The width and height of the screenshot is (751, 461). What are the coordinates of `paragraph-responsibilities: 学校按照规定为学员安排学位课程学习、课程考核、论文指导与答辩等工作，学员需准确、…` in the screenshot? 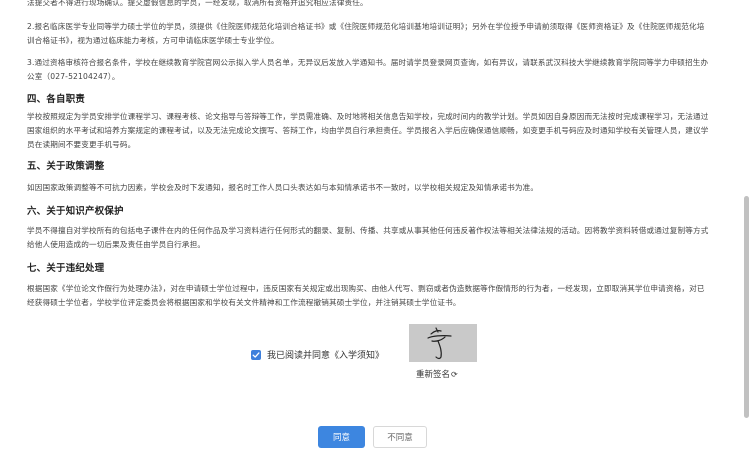 It's located at (368, 130).